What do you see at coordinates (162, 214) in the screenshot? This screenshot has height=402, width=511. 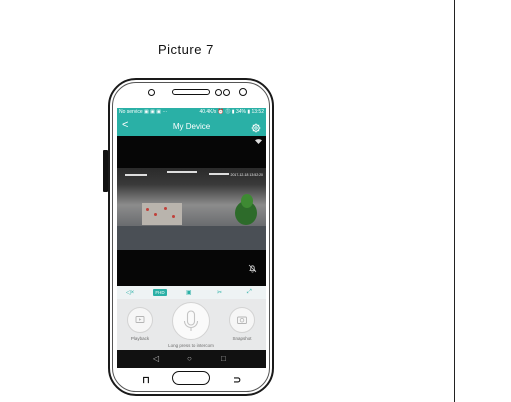 I see `wall-decoration` at bounding box center [162, 214].